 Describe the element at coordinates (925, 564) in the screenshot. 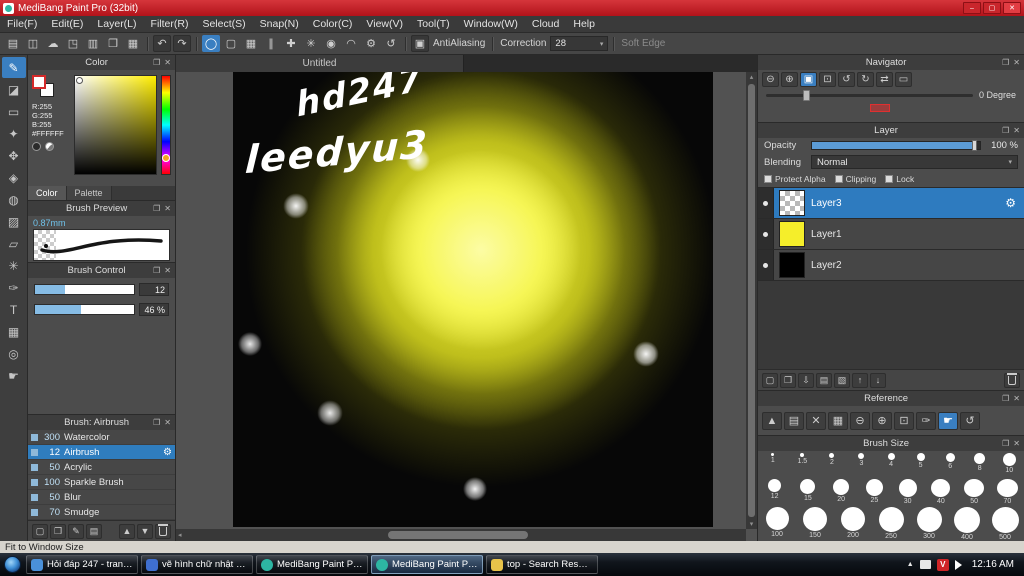

I see `ime-icon` at that location.